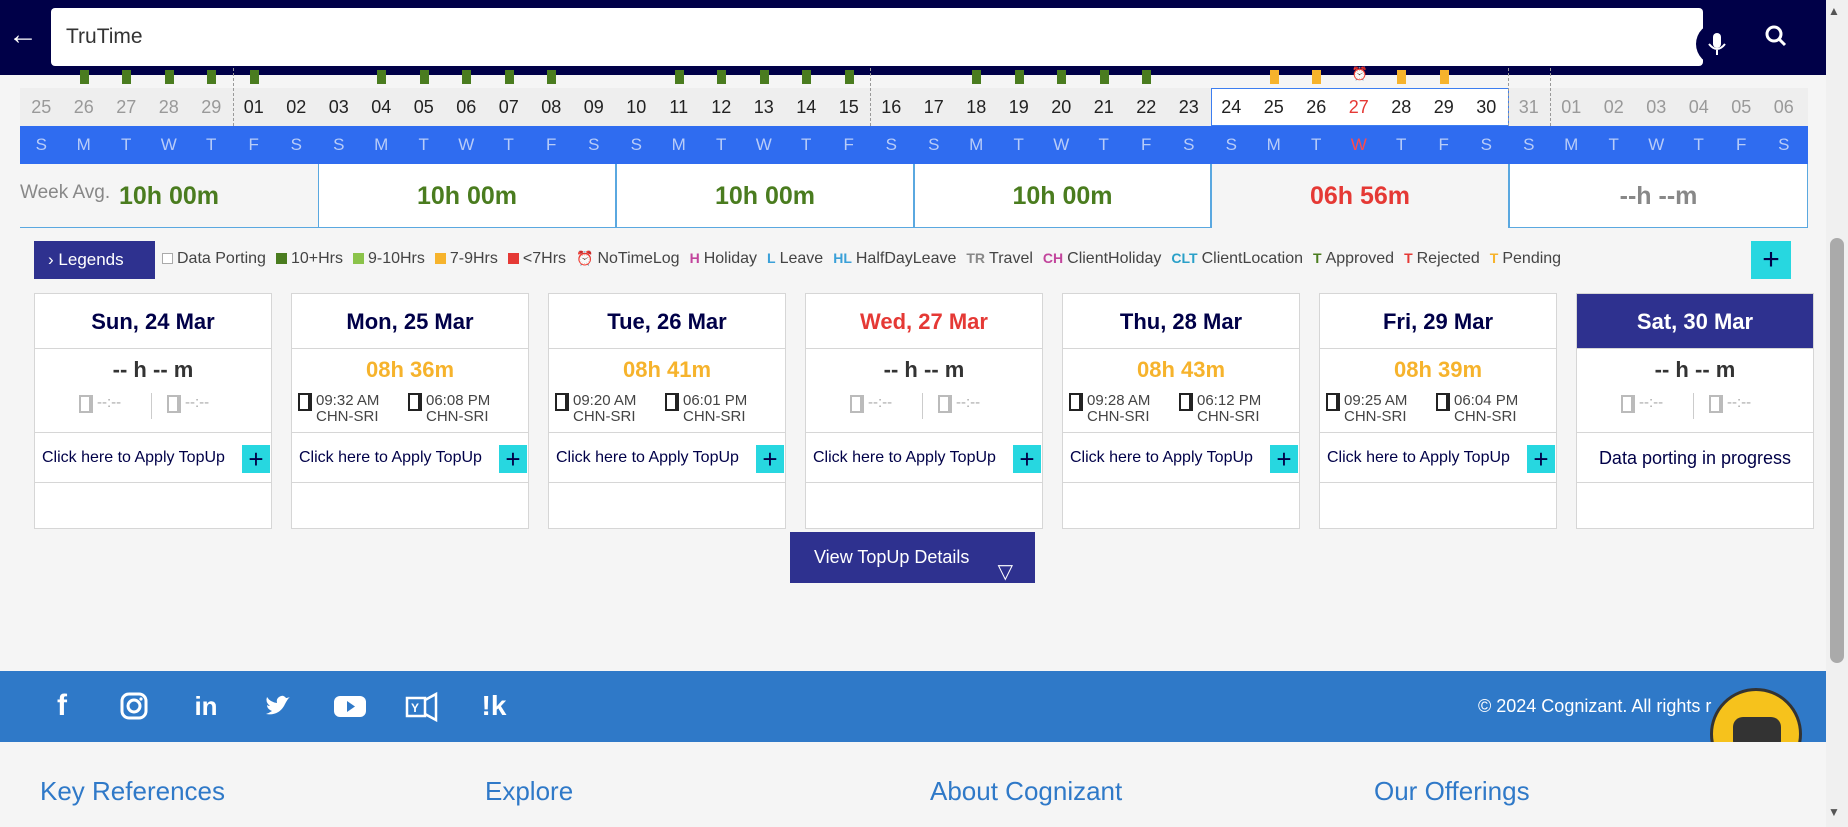  Describe the element at coordinates (23, 35) in the screenshot. I see `back-arrow-icon: ←` at that location.